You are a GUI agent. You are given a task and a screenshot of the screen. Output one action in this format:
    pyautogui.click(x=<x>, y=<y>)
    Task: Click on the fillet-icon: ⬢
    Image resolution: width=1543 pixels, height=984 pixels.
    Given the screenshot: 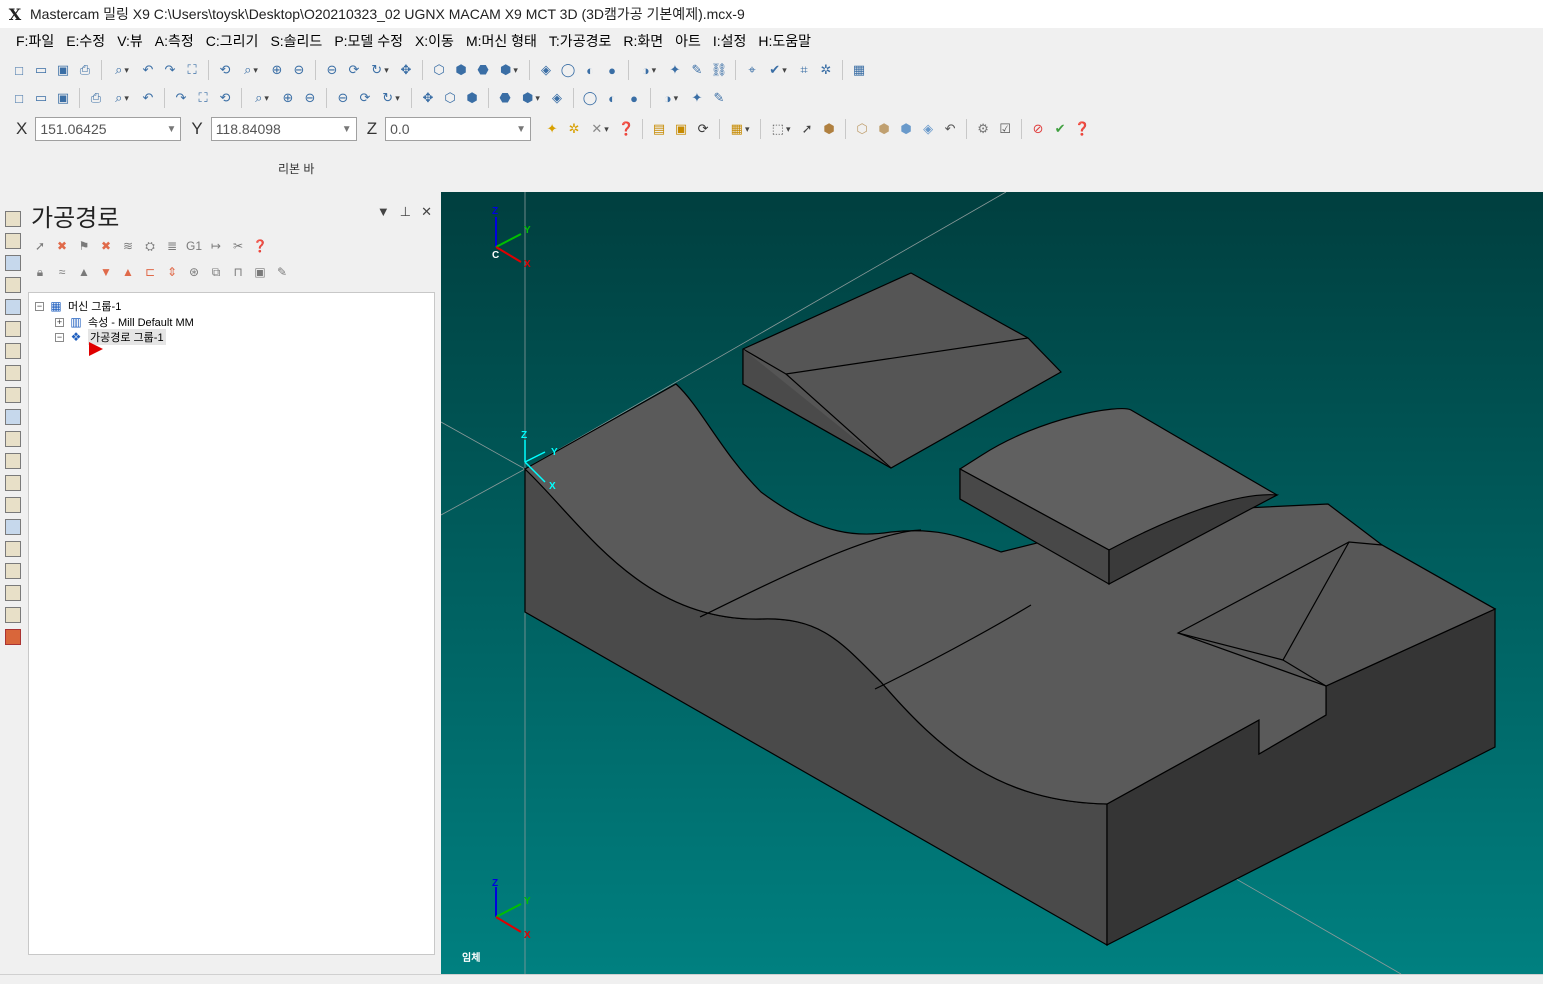 What is the action you would take?
    pyautogui.click(x=531, y=98)
    